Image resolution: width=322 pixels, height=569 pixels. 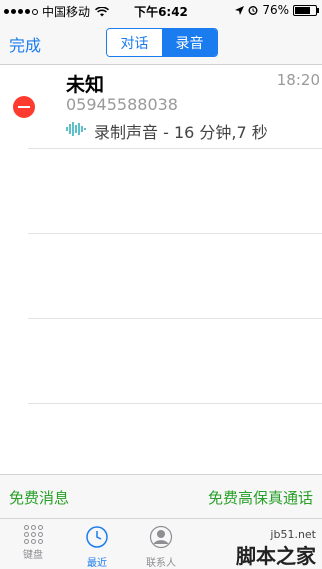 I want to click on status-right: 76%, so click(x=277, y=10).